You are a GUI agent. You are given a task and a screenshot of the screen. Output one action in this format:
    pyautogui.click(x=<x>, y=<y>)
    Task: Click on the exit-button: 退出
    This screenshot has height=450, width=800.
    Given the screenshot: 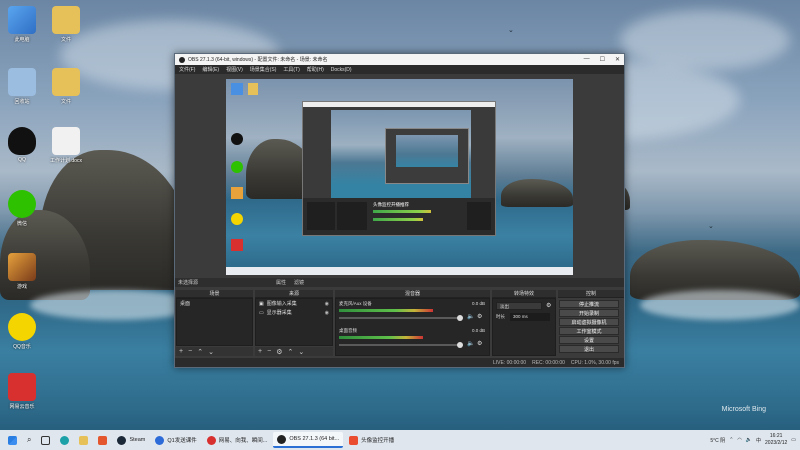 What is the action you would take?
    pyautogui.click(x=589, y=349)
    